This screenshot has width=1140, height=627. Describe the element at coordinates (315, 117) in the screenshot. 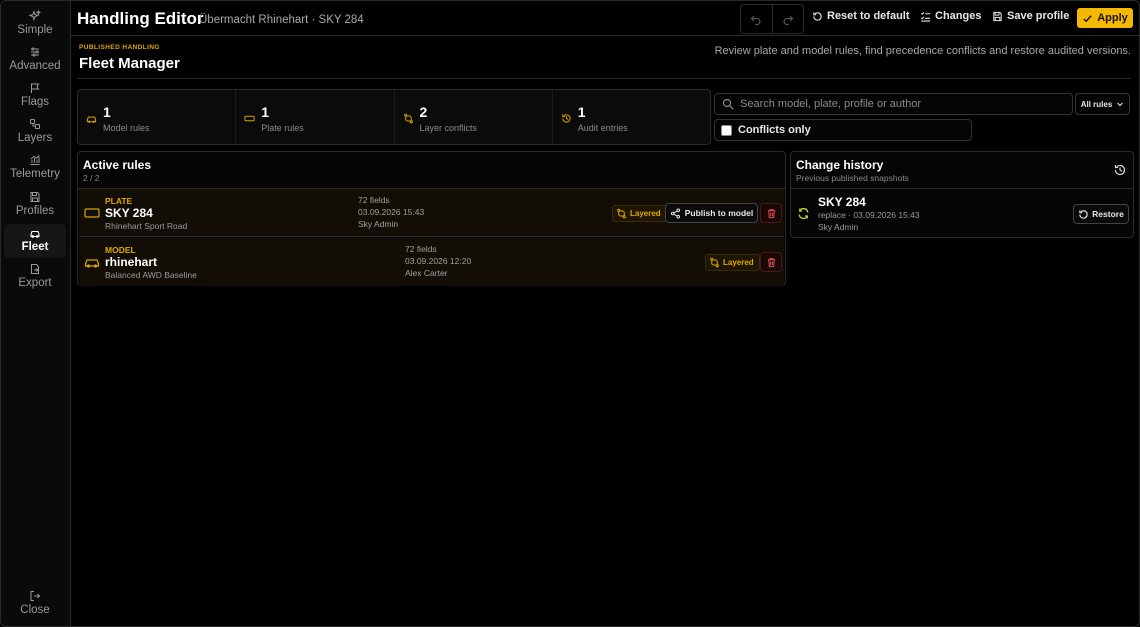

I see `stat-plate-rules: 1 Plate rules` at that location.